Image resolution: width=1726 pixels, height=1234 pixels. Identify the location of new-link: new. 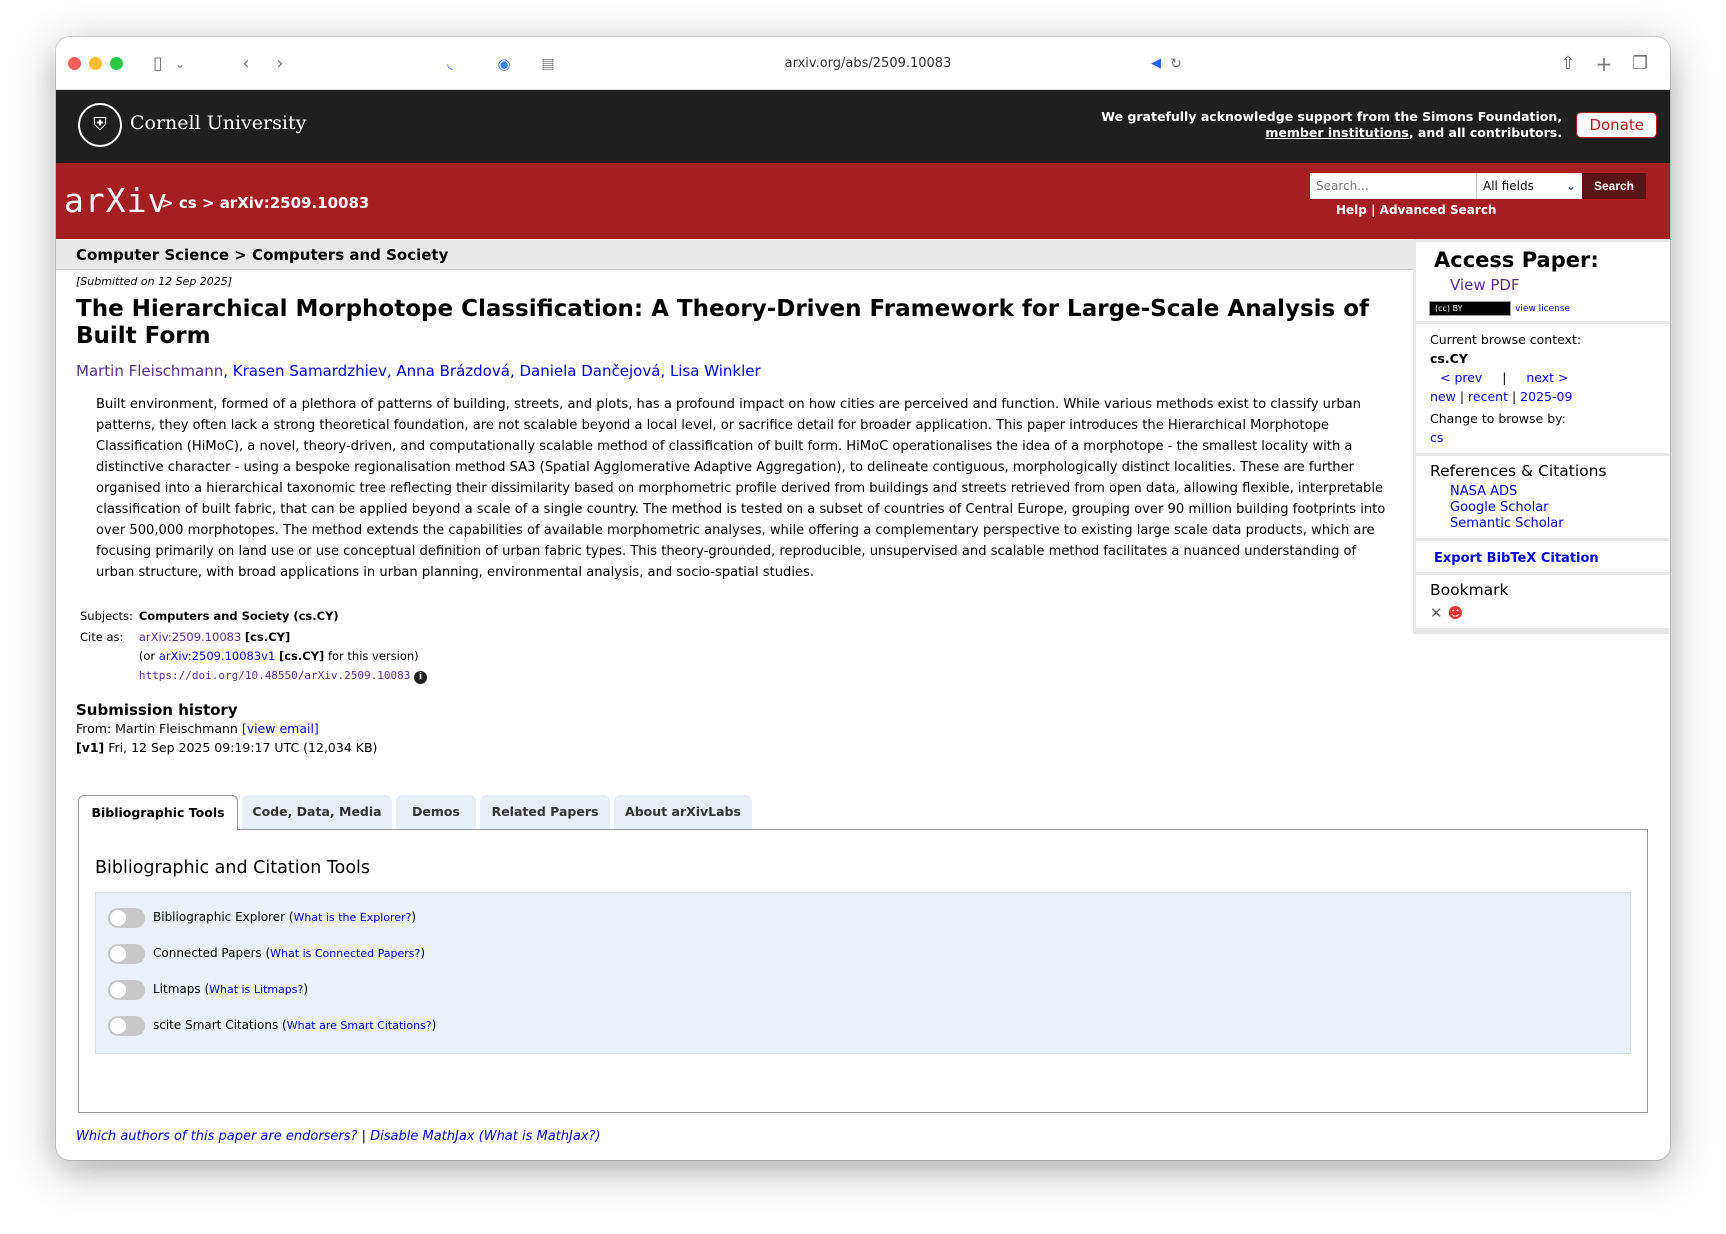
(1443, 396).